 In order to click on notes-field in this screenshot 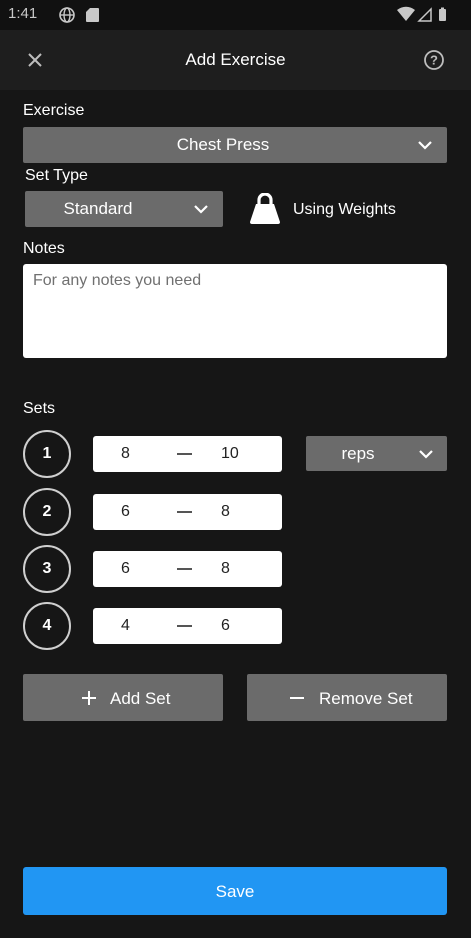, I will do `click(235, 311)`.